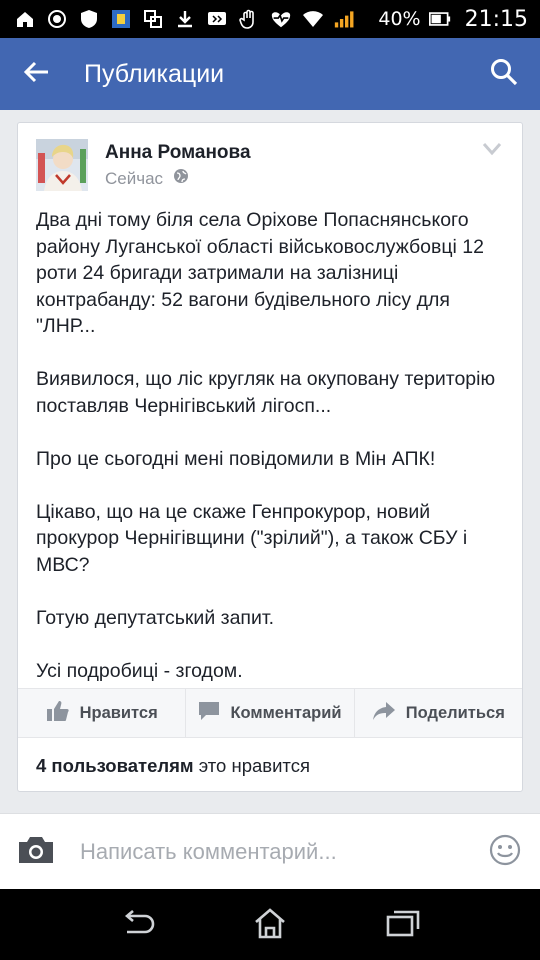 This screenshot has height=960, width=540. I want to click on record-icon, so click(57, 19).